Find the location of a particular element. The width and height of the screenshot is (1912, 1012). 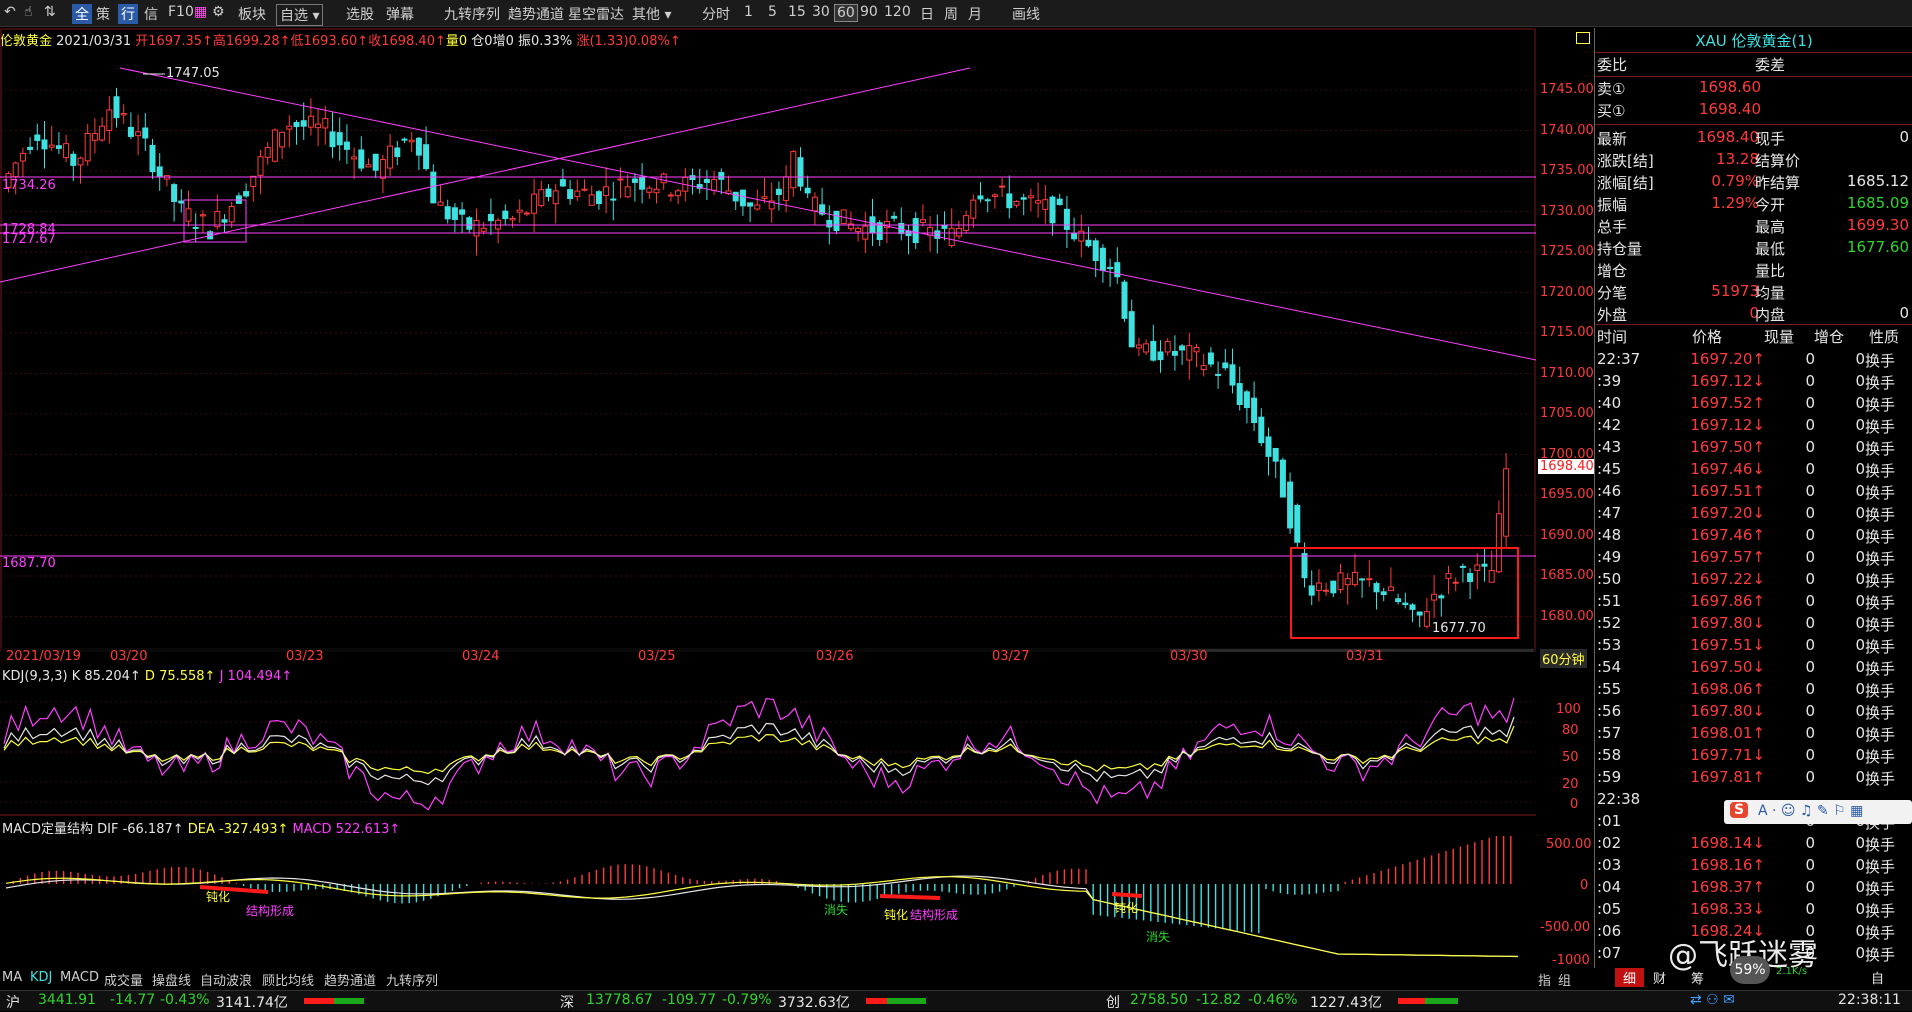

hand-icon: ☝ is located at coordinates (28, 12).